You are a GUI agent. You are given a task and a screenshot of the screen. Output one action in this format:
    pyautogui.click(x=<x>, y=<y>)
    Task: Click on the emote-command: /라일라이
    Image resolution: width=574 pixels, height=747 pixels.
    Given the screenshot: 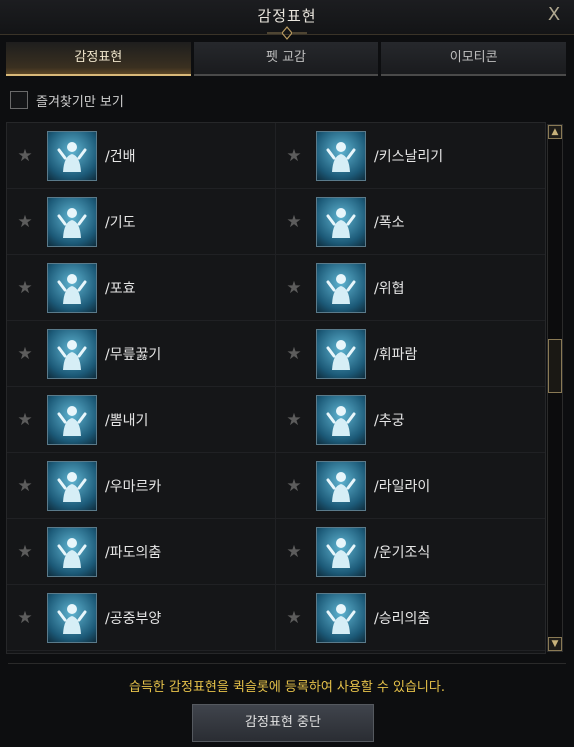 What is the action you would take?
    pyautogui.click(x=402, y=486)
    